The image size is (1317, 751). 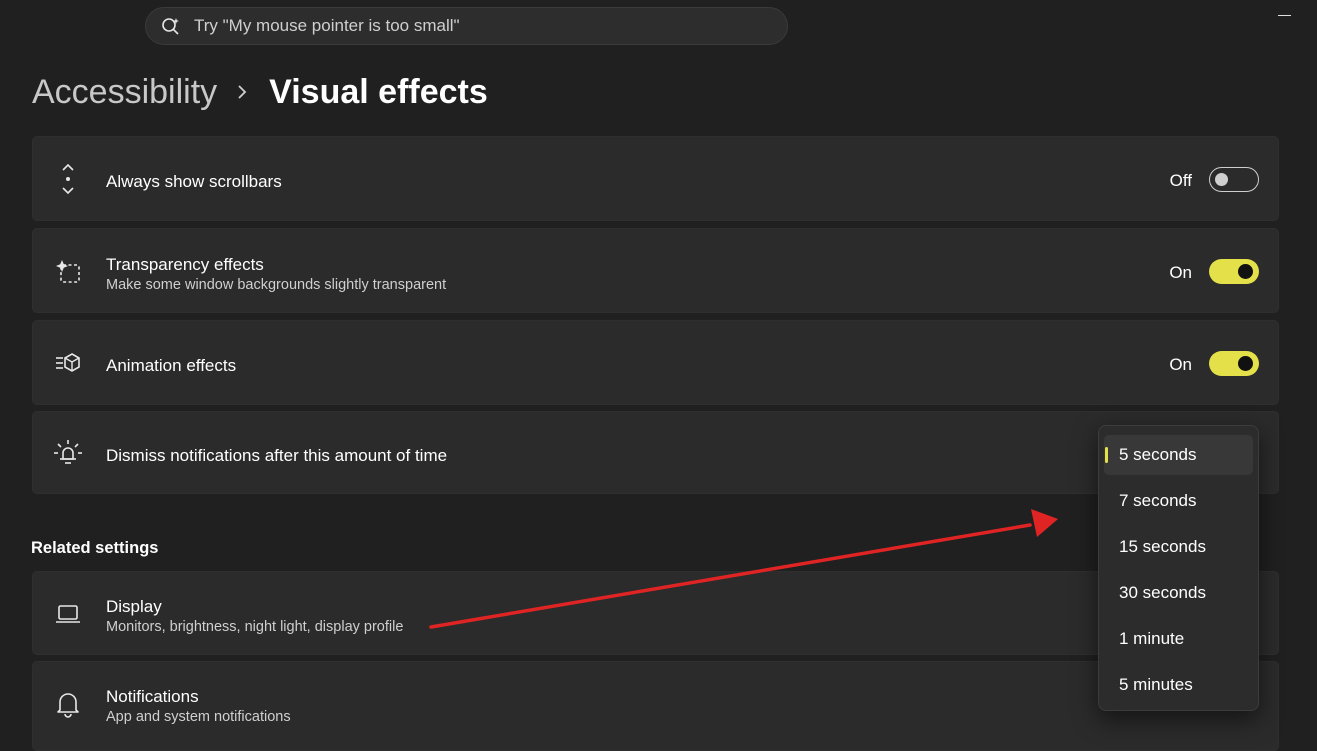 What do you see at coordinates (198, 717) in the screenshot?
I see `related-description: App and system notifications` at bounding box center [198, 717].